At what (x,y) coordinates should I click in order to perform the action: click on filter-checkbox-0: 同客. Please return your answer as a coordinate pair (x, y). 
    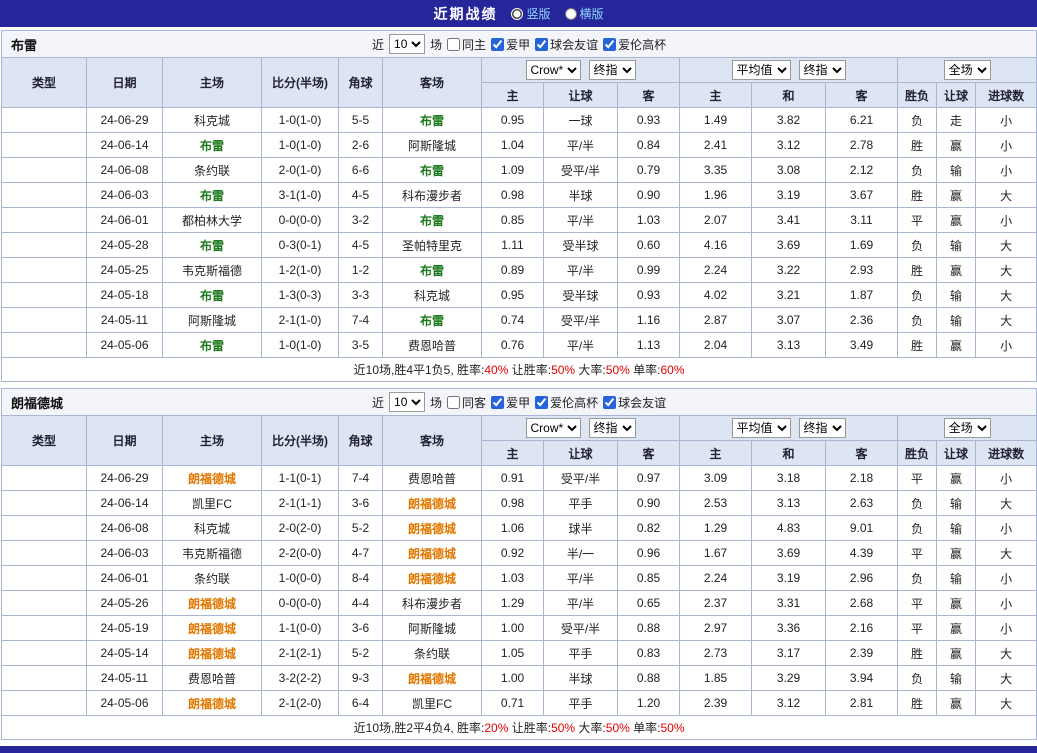
    Looking at the image, I should click on (466, 402).